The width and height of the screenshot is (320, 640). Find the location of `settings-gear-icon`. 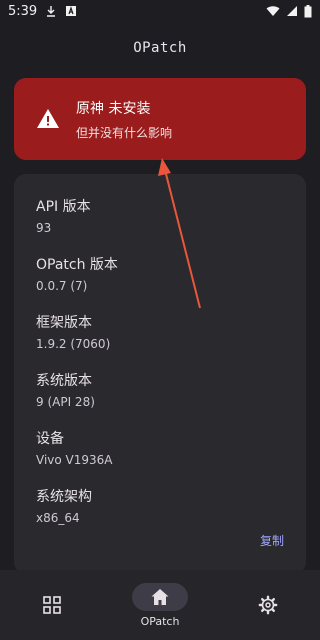

settings-gear-icon is located at coordinates (268, 605).